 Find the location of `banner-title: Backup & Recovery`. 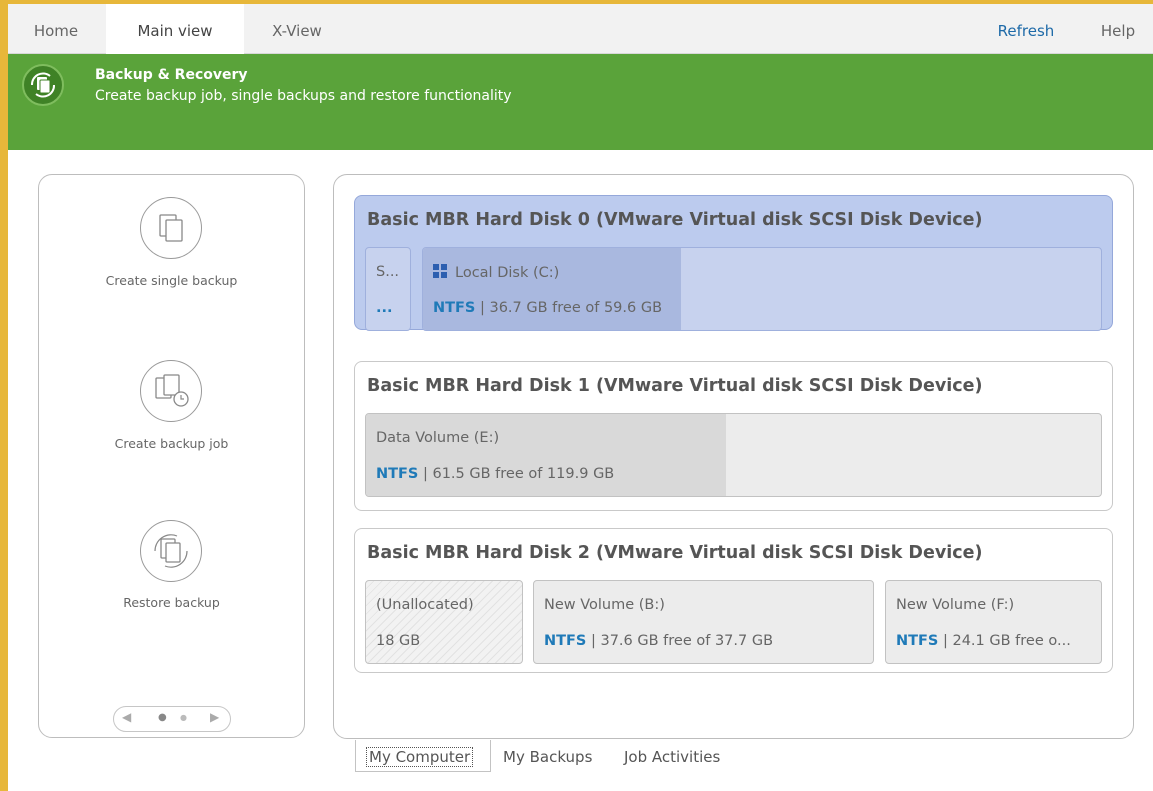

banner-title: Backup & Recovery is located at coordinates (171, 75).